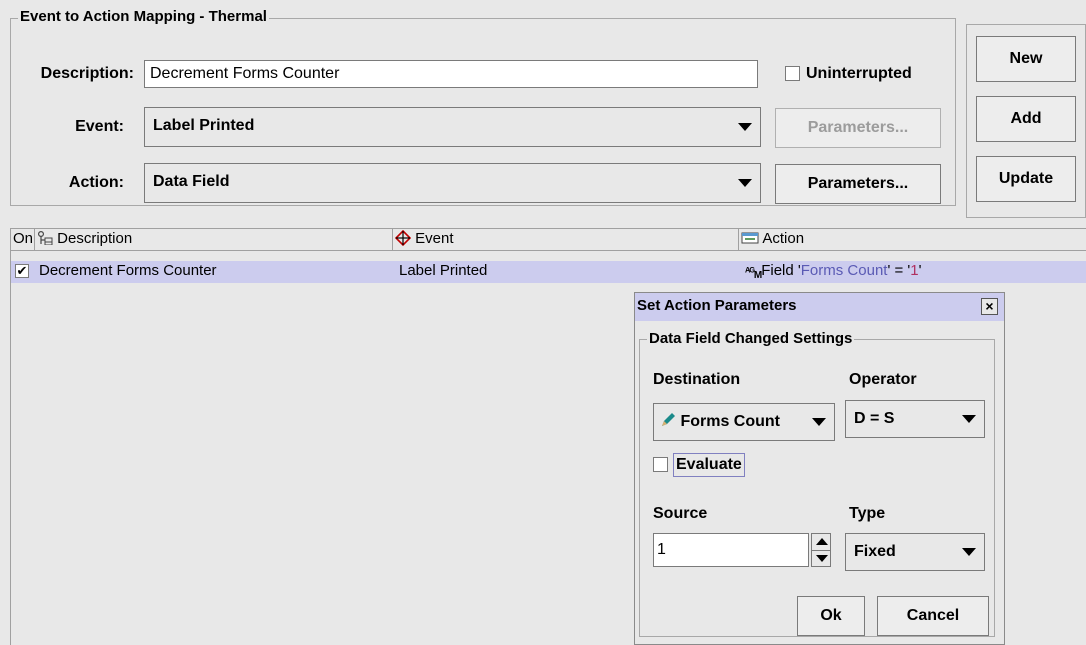 Image resolution: width=1086 pixels, height=645 pixels. Describe the element at coordinates (753, 274) in the screenshot. I see `field-assign-icon: ᴬᴳM` at that location.